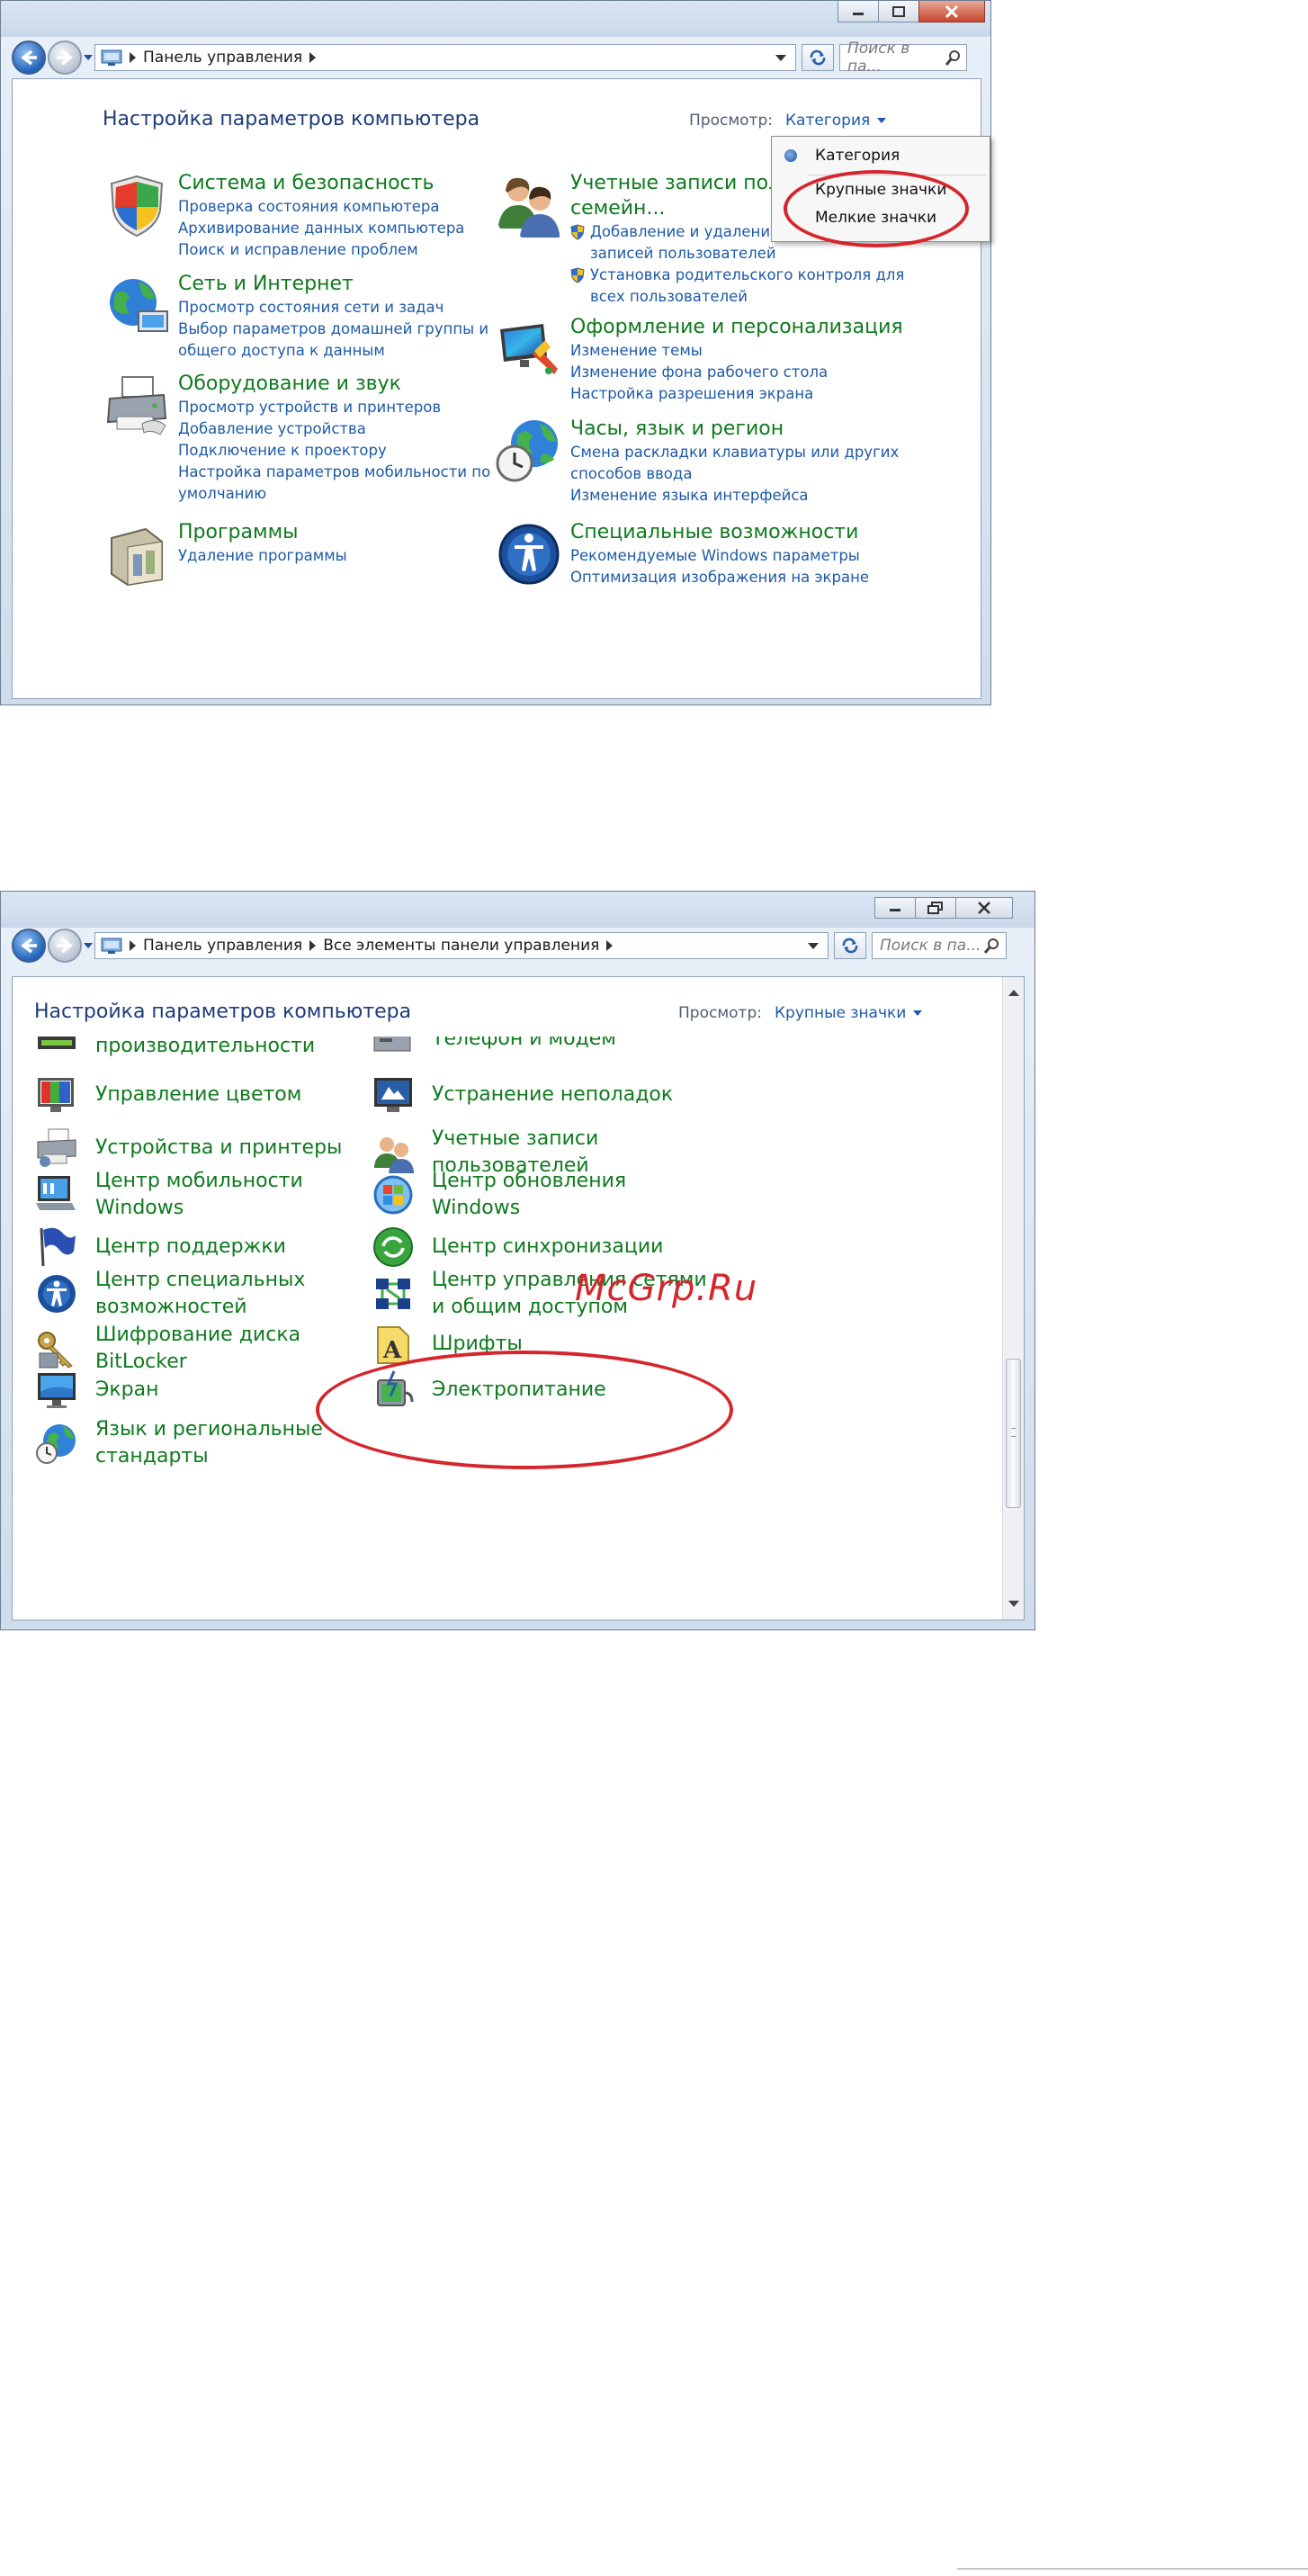  Describe the element at coordinates (321, 250) in the screenshot. I see `task-link: Поиск и исправление проблем` at that location.